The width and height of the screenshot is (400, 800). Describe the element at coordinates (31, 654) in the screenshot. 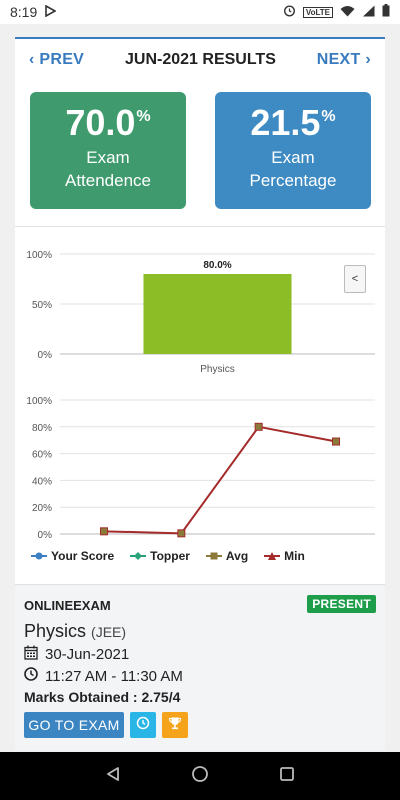

I see `calendar-icon` at that location.